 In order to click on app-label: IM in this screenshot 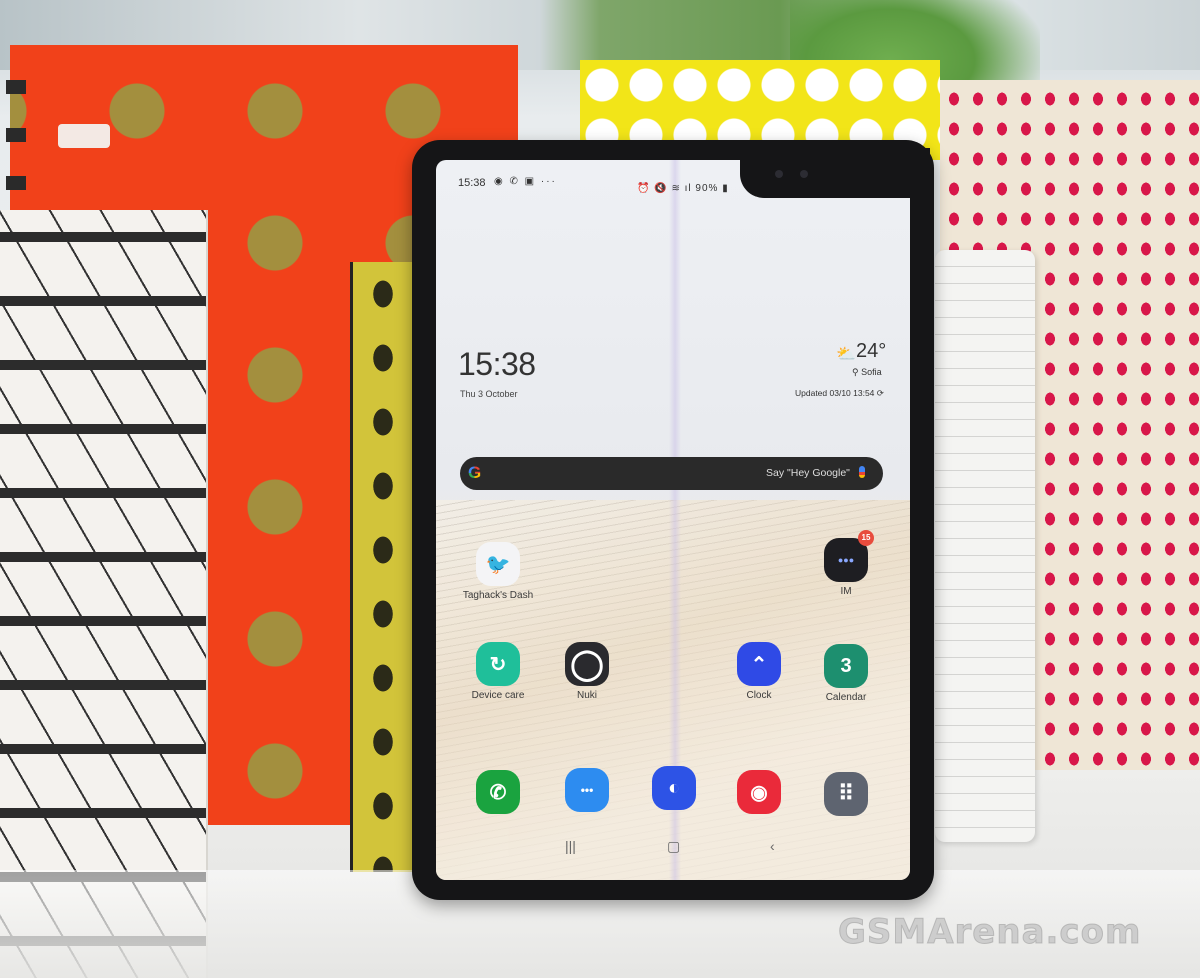, I will do `click(846, 591)`.